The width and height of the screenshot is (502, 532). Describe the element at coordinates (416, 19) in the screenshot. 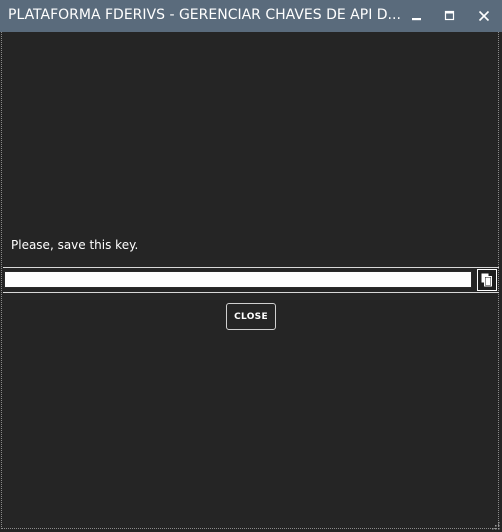

I see `minimize-icon` at that location.